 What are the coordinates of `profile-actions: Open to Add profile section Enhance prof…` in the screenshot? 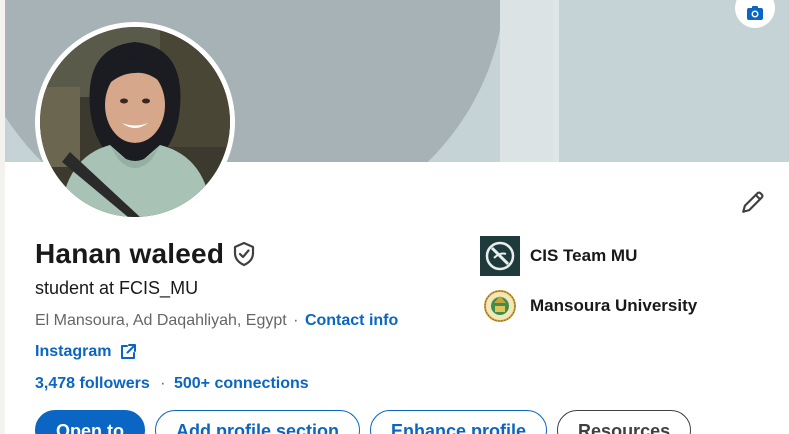 It's located at (368, 422).